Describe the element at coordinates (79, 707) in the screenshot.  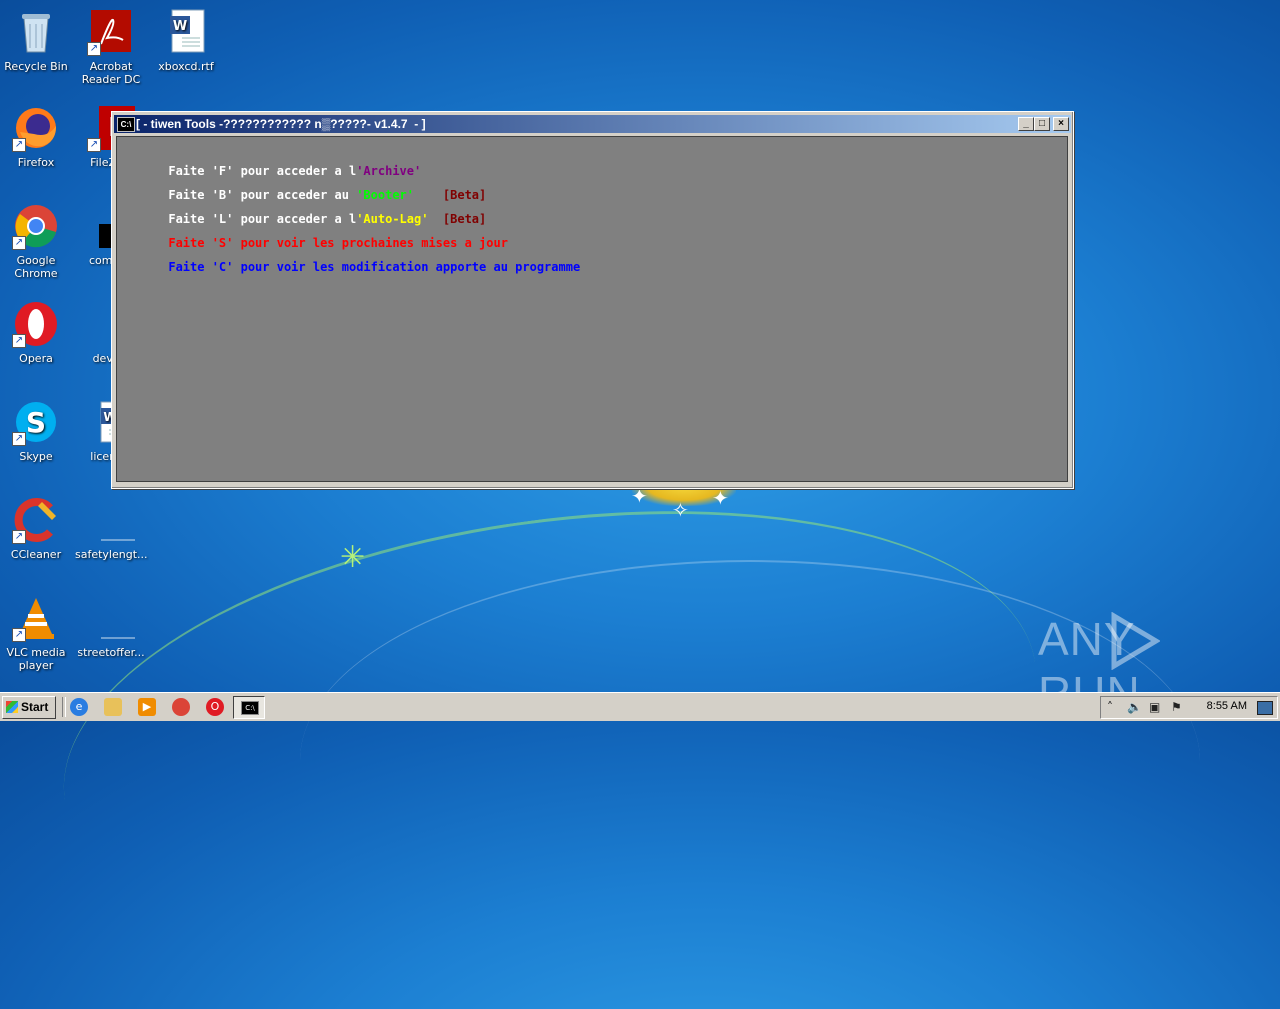
I see `internet-explorer-icon: e` at that location.